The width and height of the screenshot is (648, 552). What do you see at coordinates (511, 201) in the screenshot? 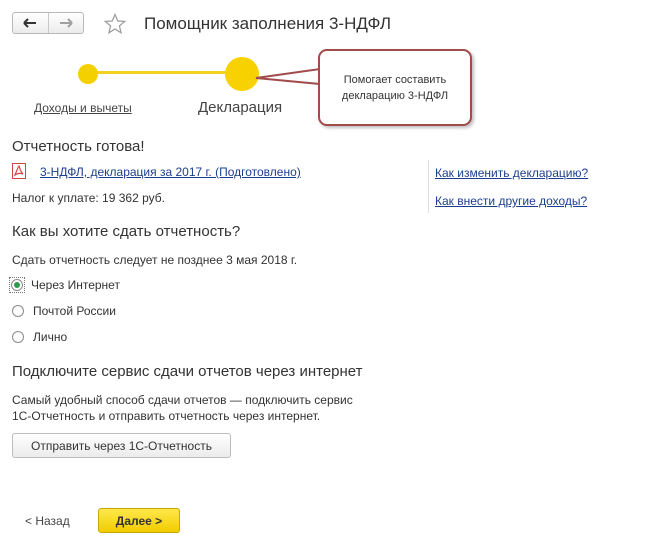
I see `how-to-add-income-link: Как внести другие доходы?` at bounding box center [511, 201].